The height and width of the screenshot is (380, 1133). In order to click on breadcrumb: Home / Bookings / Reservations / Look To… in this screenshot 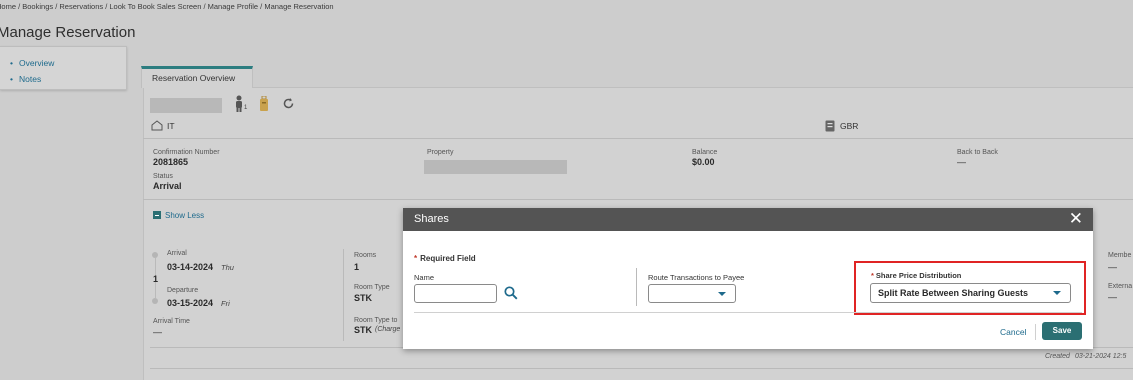, I will do `click(167, 6)`.